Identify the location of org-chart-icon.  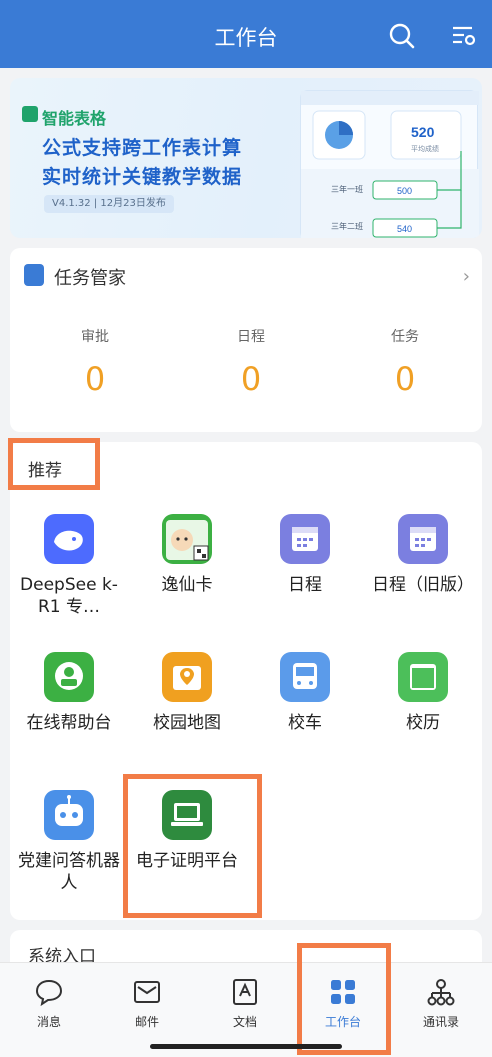
(441, 992).